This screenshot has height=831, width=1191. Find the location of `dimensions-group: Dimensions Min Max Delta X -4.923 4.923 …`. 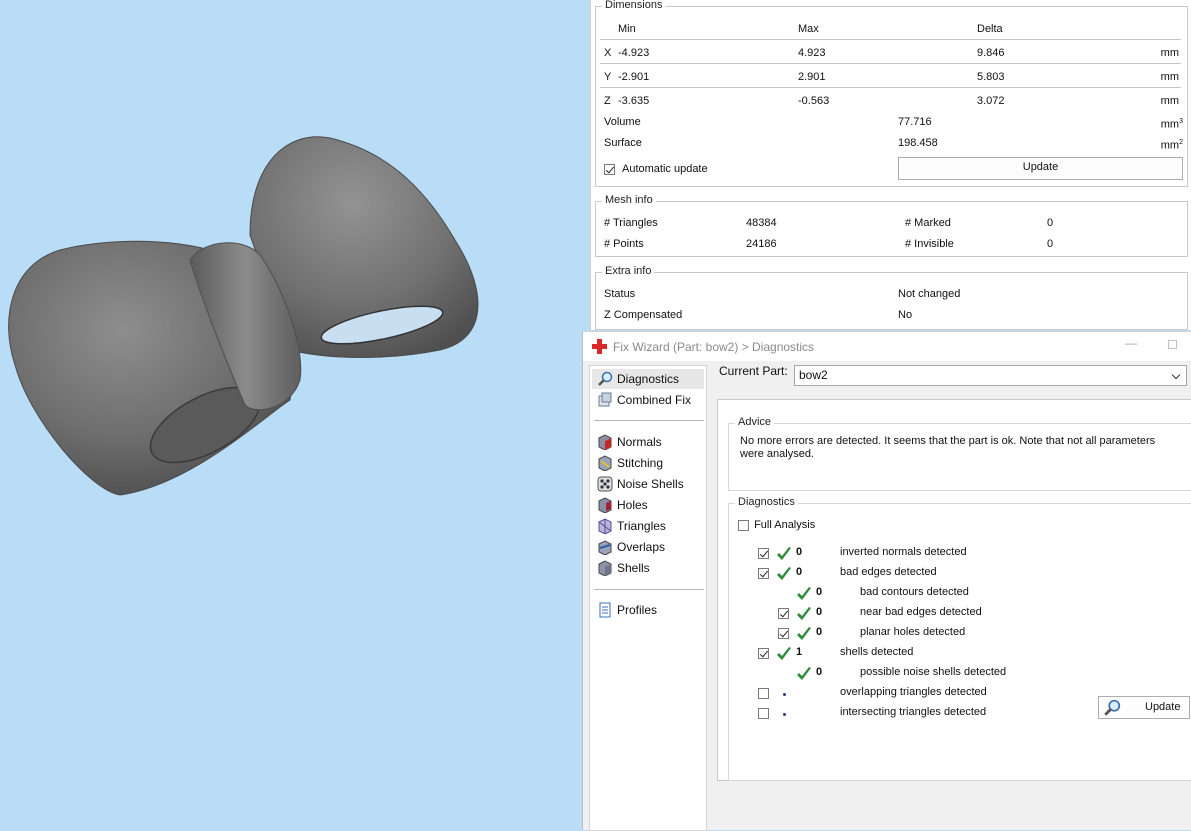

dimensions-group: Dimensions Min Max Delta X -4.923 4.923 … is located at coordinates (891, 93).